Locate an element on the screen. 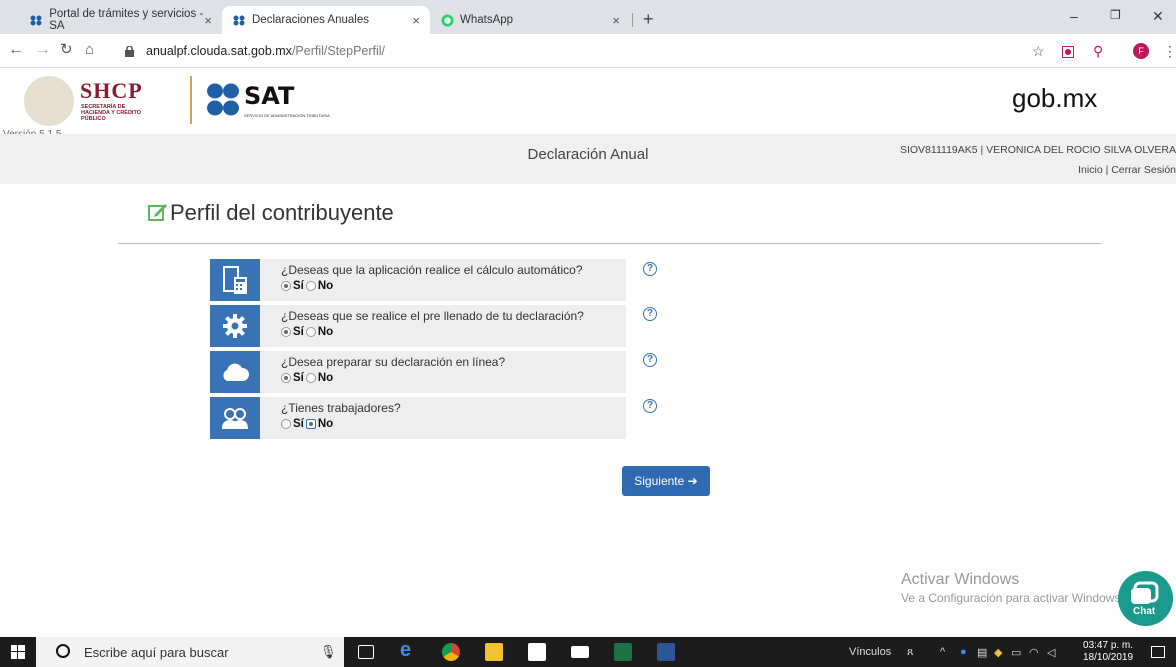  minimize-icon: – is located at coordinates (1074, 16).